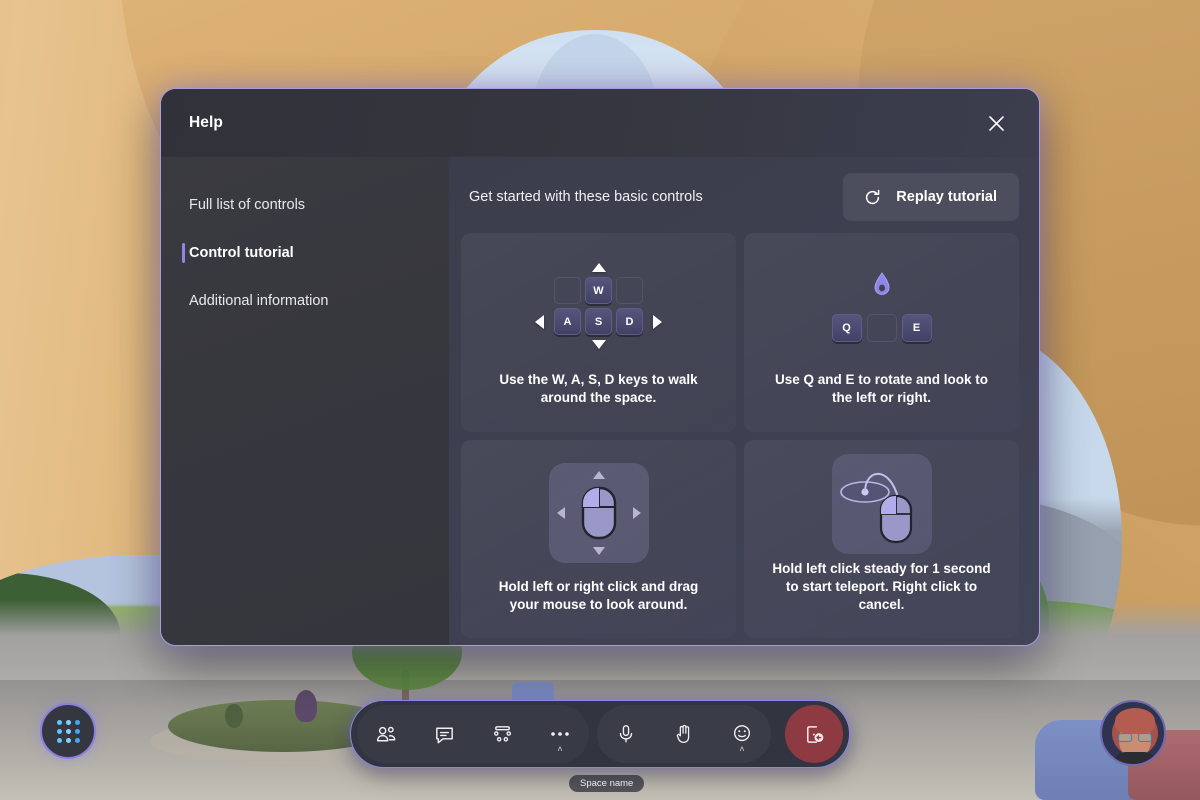  I want to click on key-d: D, so click(629, 322).